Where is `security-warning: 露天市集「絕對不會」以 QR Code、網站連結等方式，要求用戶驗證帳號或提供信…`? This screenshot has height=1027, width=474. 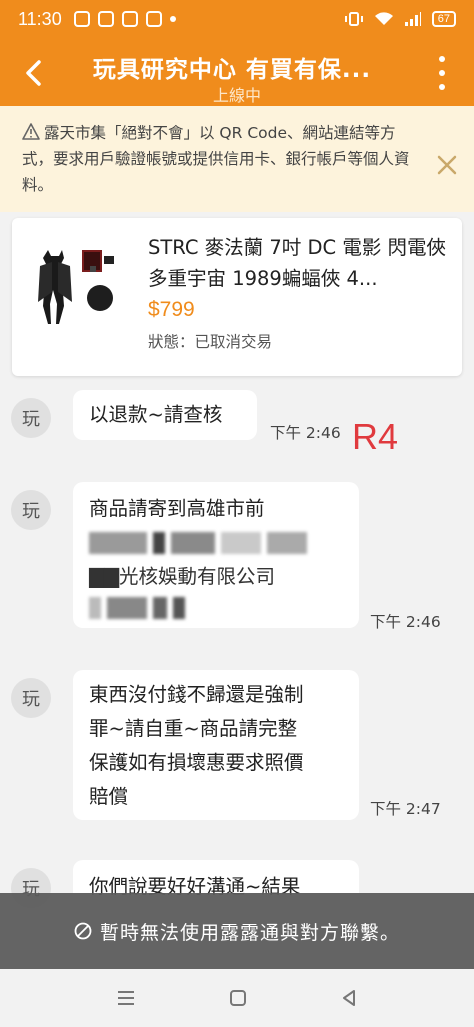 security-warning: 露天市集「絕對不會」以 QR Code、網站連結等方式，要求用戶驗證帳號或提供信… is located at coordinates (237, 159).